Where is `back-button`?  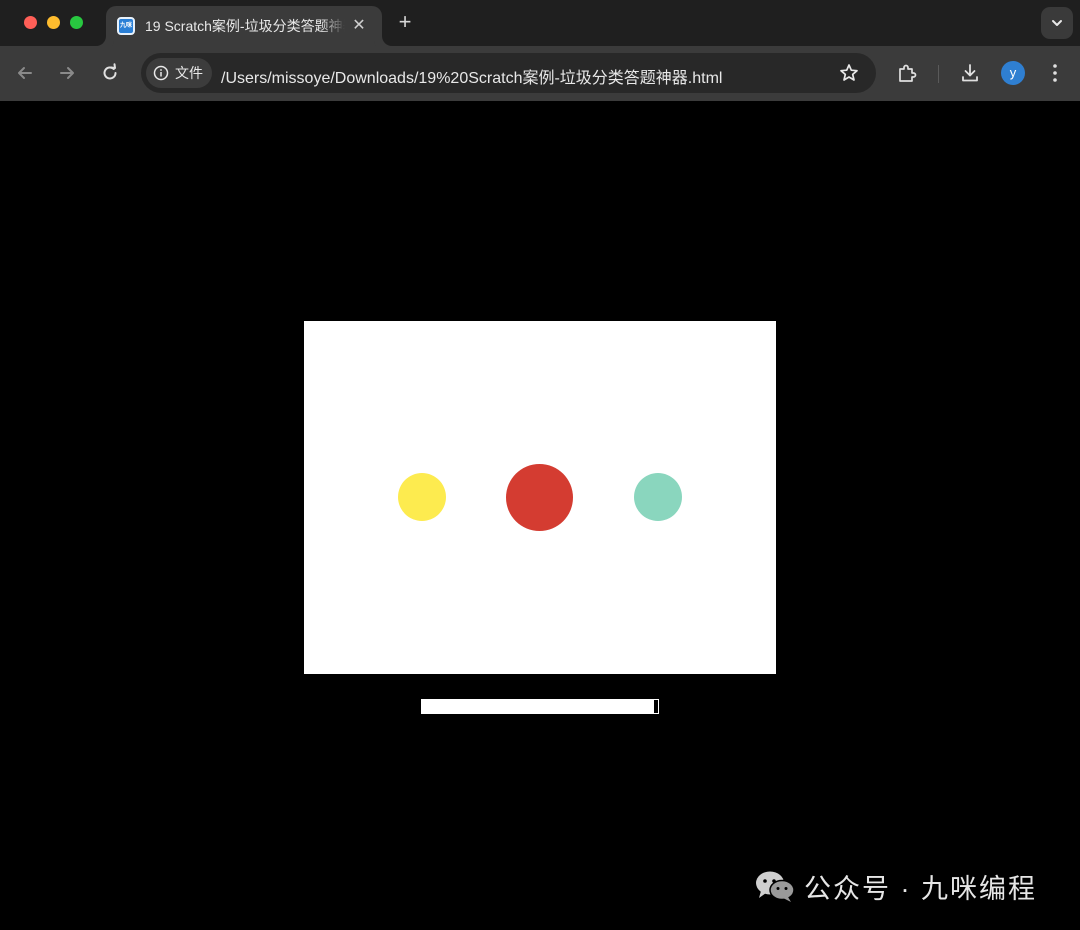
back-button is located at coordinates (25, 73).